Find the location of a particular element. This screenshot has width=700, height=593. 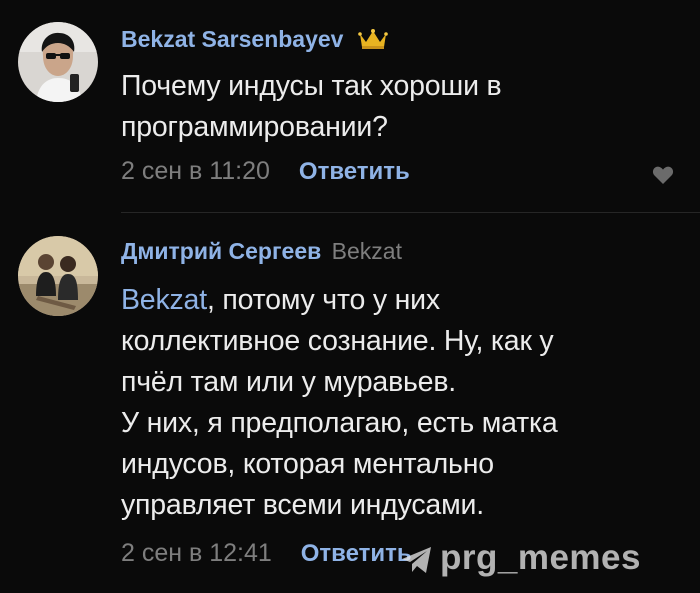

comment-line: пчёл там или у муравьев. is located at coordinates (288, 382).